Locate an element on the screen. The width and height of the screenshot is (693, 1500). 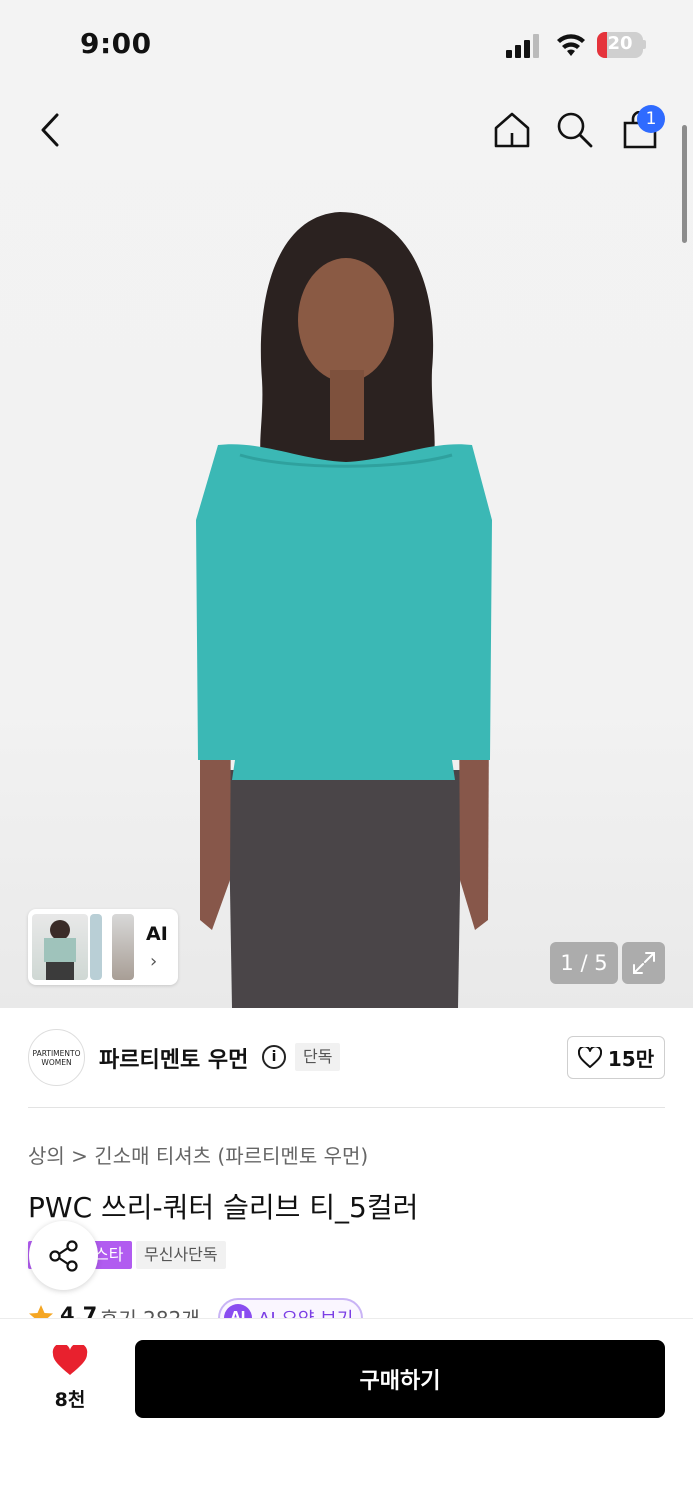
brand-logo-text: PARTIMENTO is located at coordinates (56, 1053).